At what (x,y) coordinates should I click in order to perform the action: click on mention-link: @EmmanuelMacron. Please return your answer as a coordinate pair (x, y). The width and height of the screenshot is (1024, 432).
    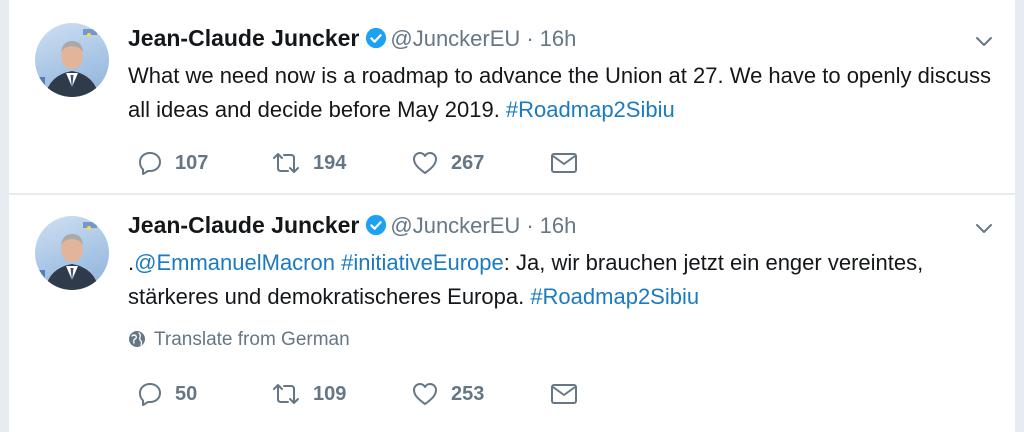
    Looking at the image, I should click on (234, 262).